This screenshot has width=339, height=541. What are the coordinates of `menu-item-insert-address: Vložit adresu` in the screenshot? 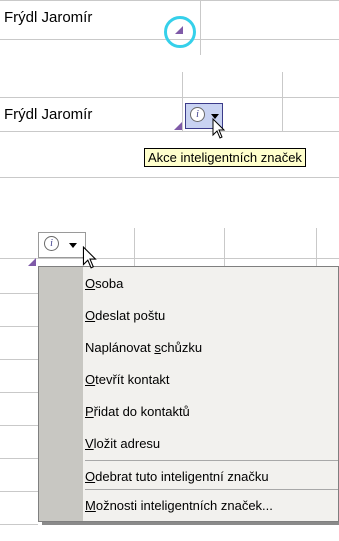 It's located at (210, 444).